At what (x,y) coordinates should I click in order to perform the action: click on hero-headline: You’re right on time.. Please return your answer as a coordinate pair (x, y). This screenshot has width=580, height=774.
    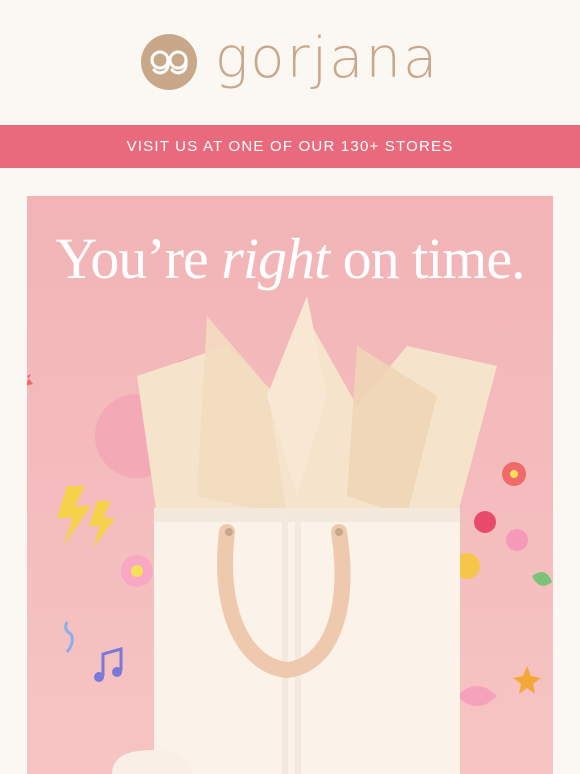
    Looking at the image, I should click on (290, 259).